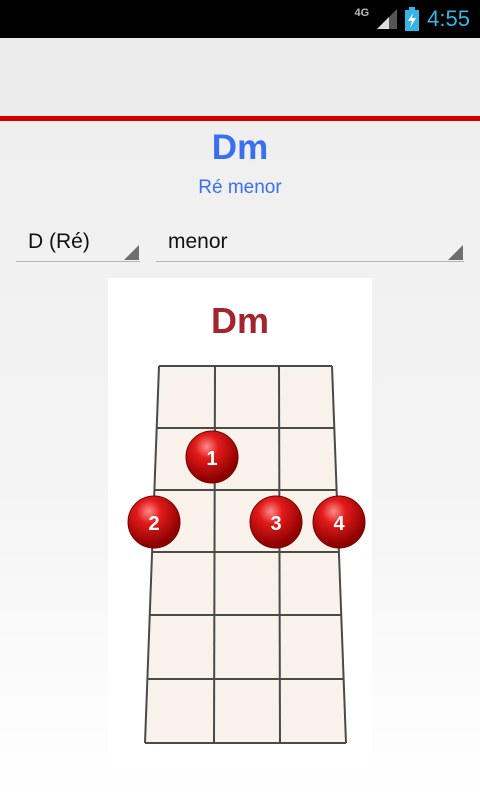  I want to click on finger-dot-3: 3, so click(276, 522).